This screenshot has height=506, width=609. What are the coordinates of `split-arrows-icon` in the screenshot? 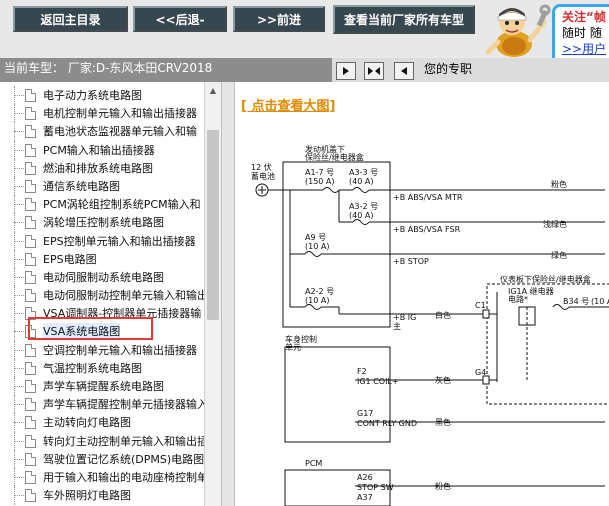 It's located at (374, 71).